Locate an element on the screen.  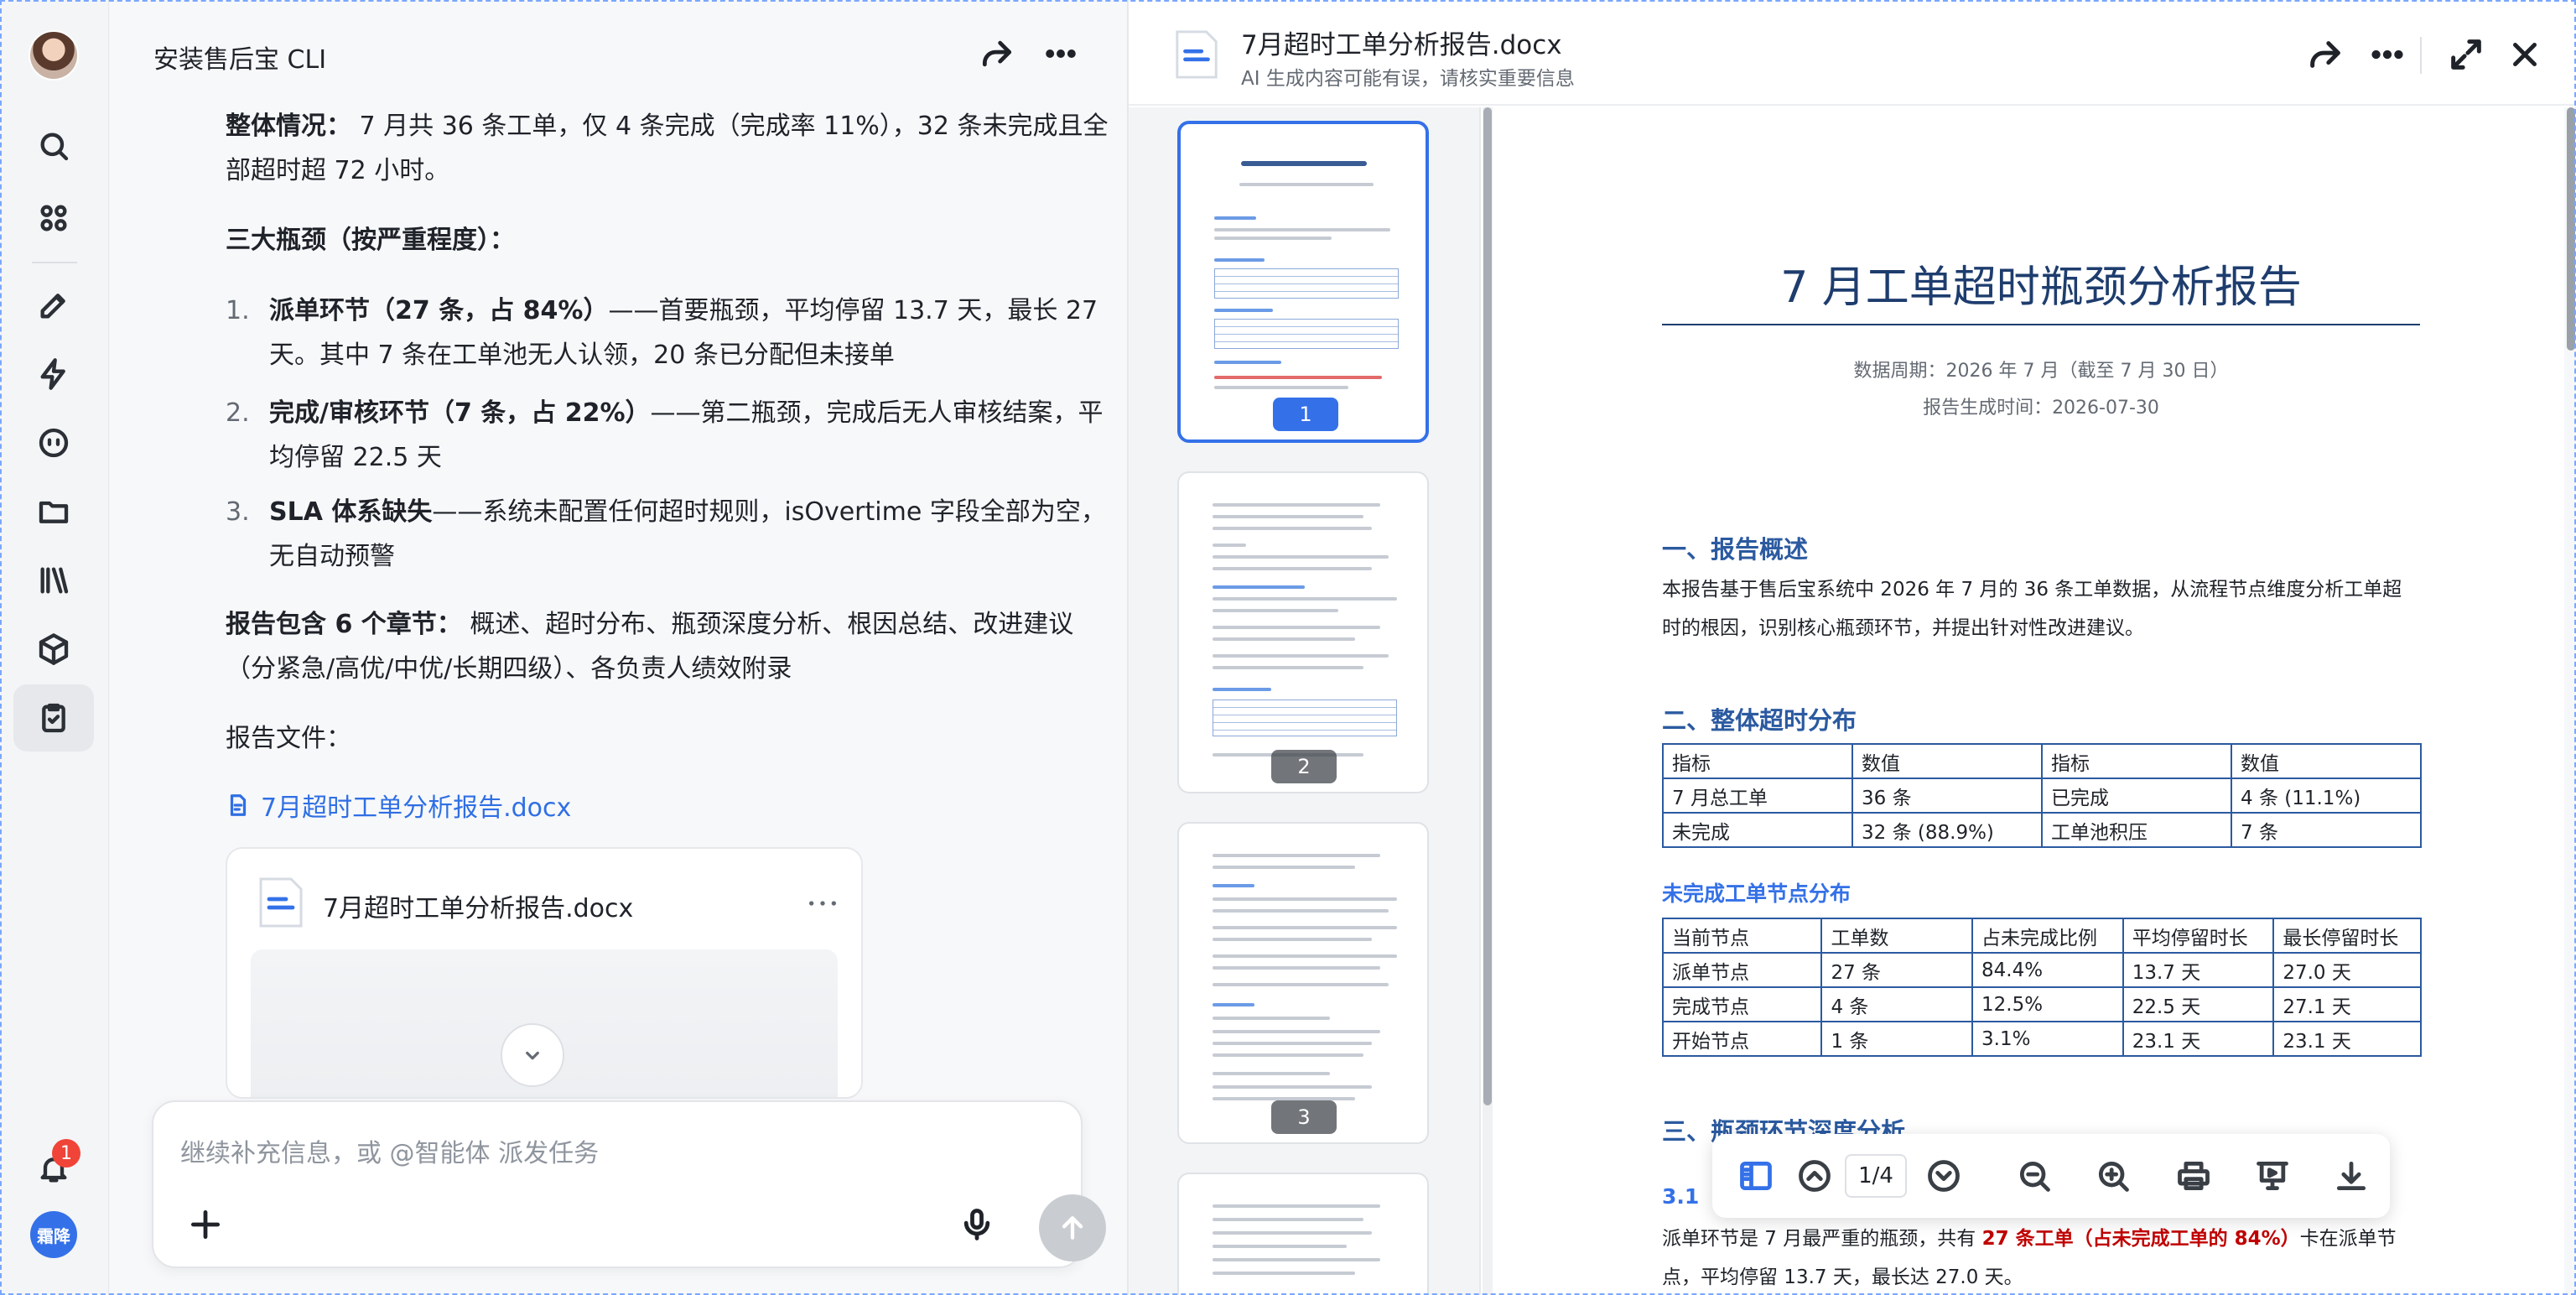
table-cell: 已完成 is located at coordinates (2136, 796).